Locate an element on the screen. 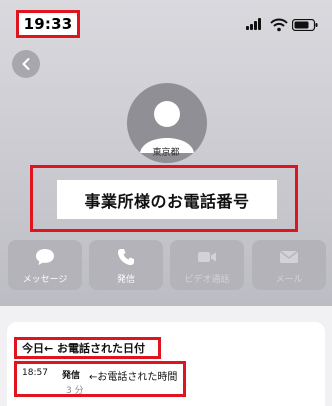 This screenshot has height=406, width=332. contact-location: 東京都 is located at coordinates (166, 153).